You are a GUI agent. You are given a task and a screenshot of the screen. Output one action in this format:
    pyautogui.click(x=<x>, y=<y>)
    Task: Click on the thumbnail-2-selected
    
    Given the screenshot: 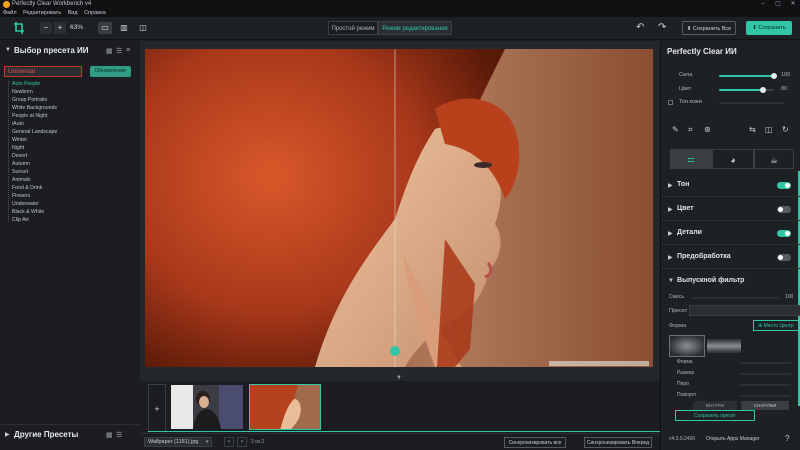 What is the action you would take?
    pyautogui.click(x=285, y=407)
    